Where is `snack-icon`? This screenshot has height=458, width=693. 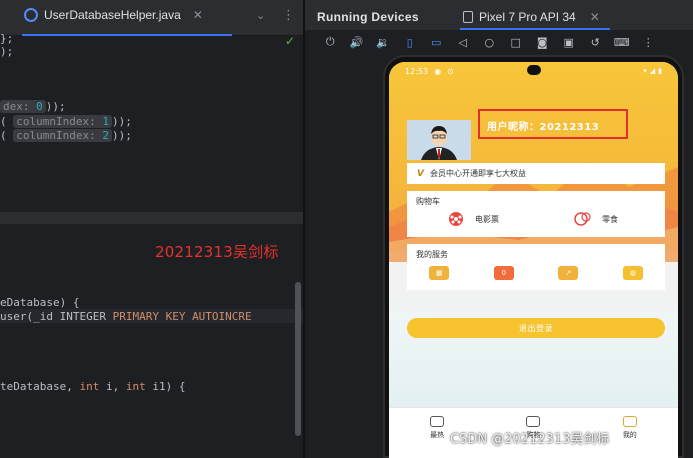
snack-icon is located at coordinates (582, 219).